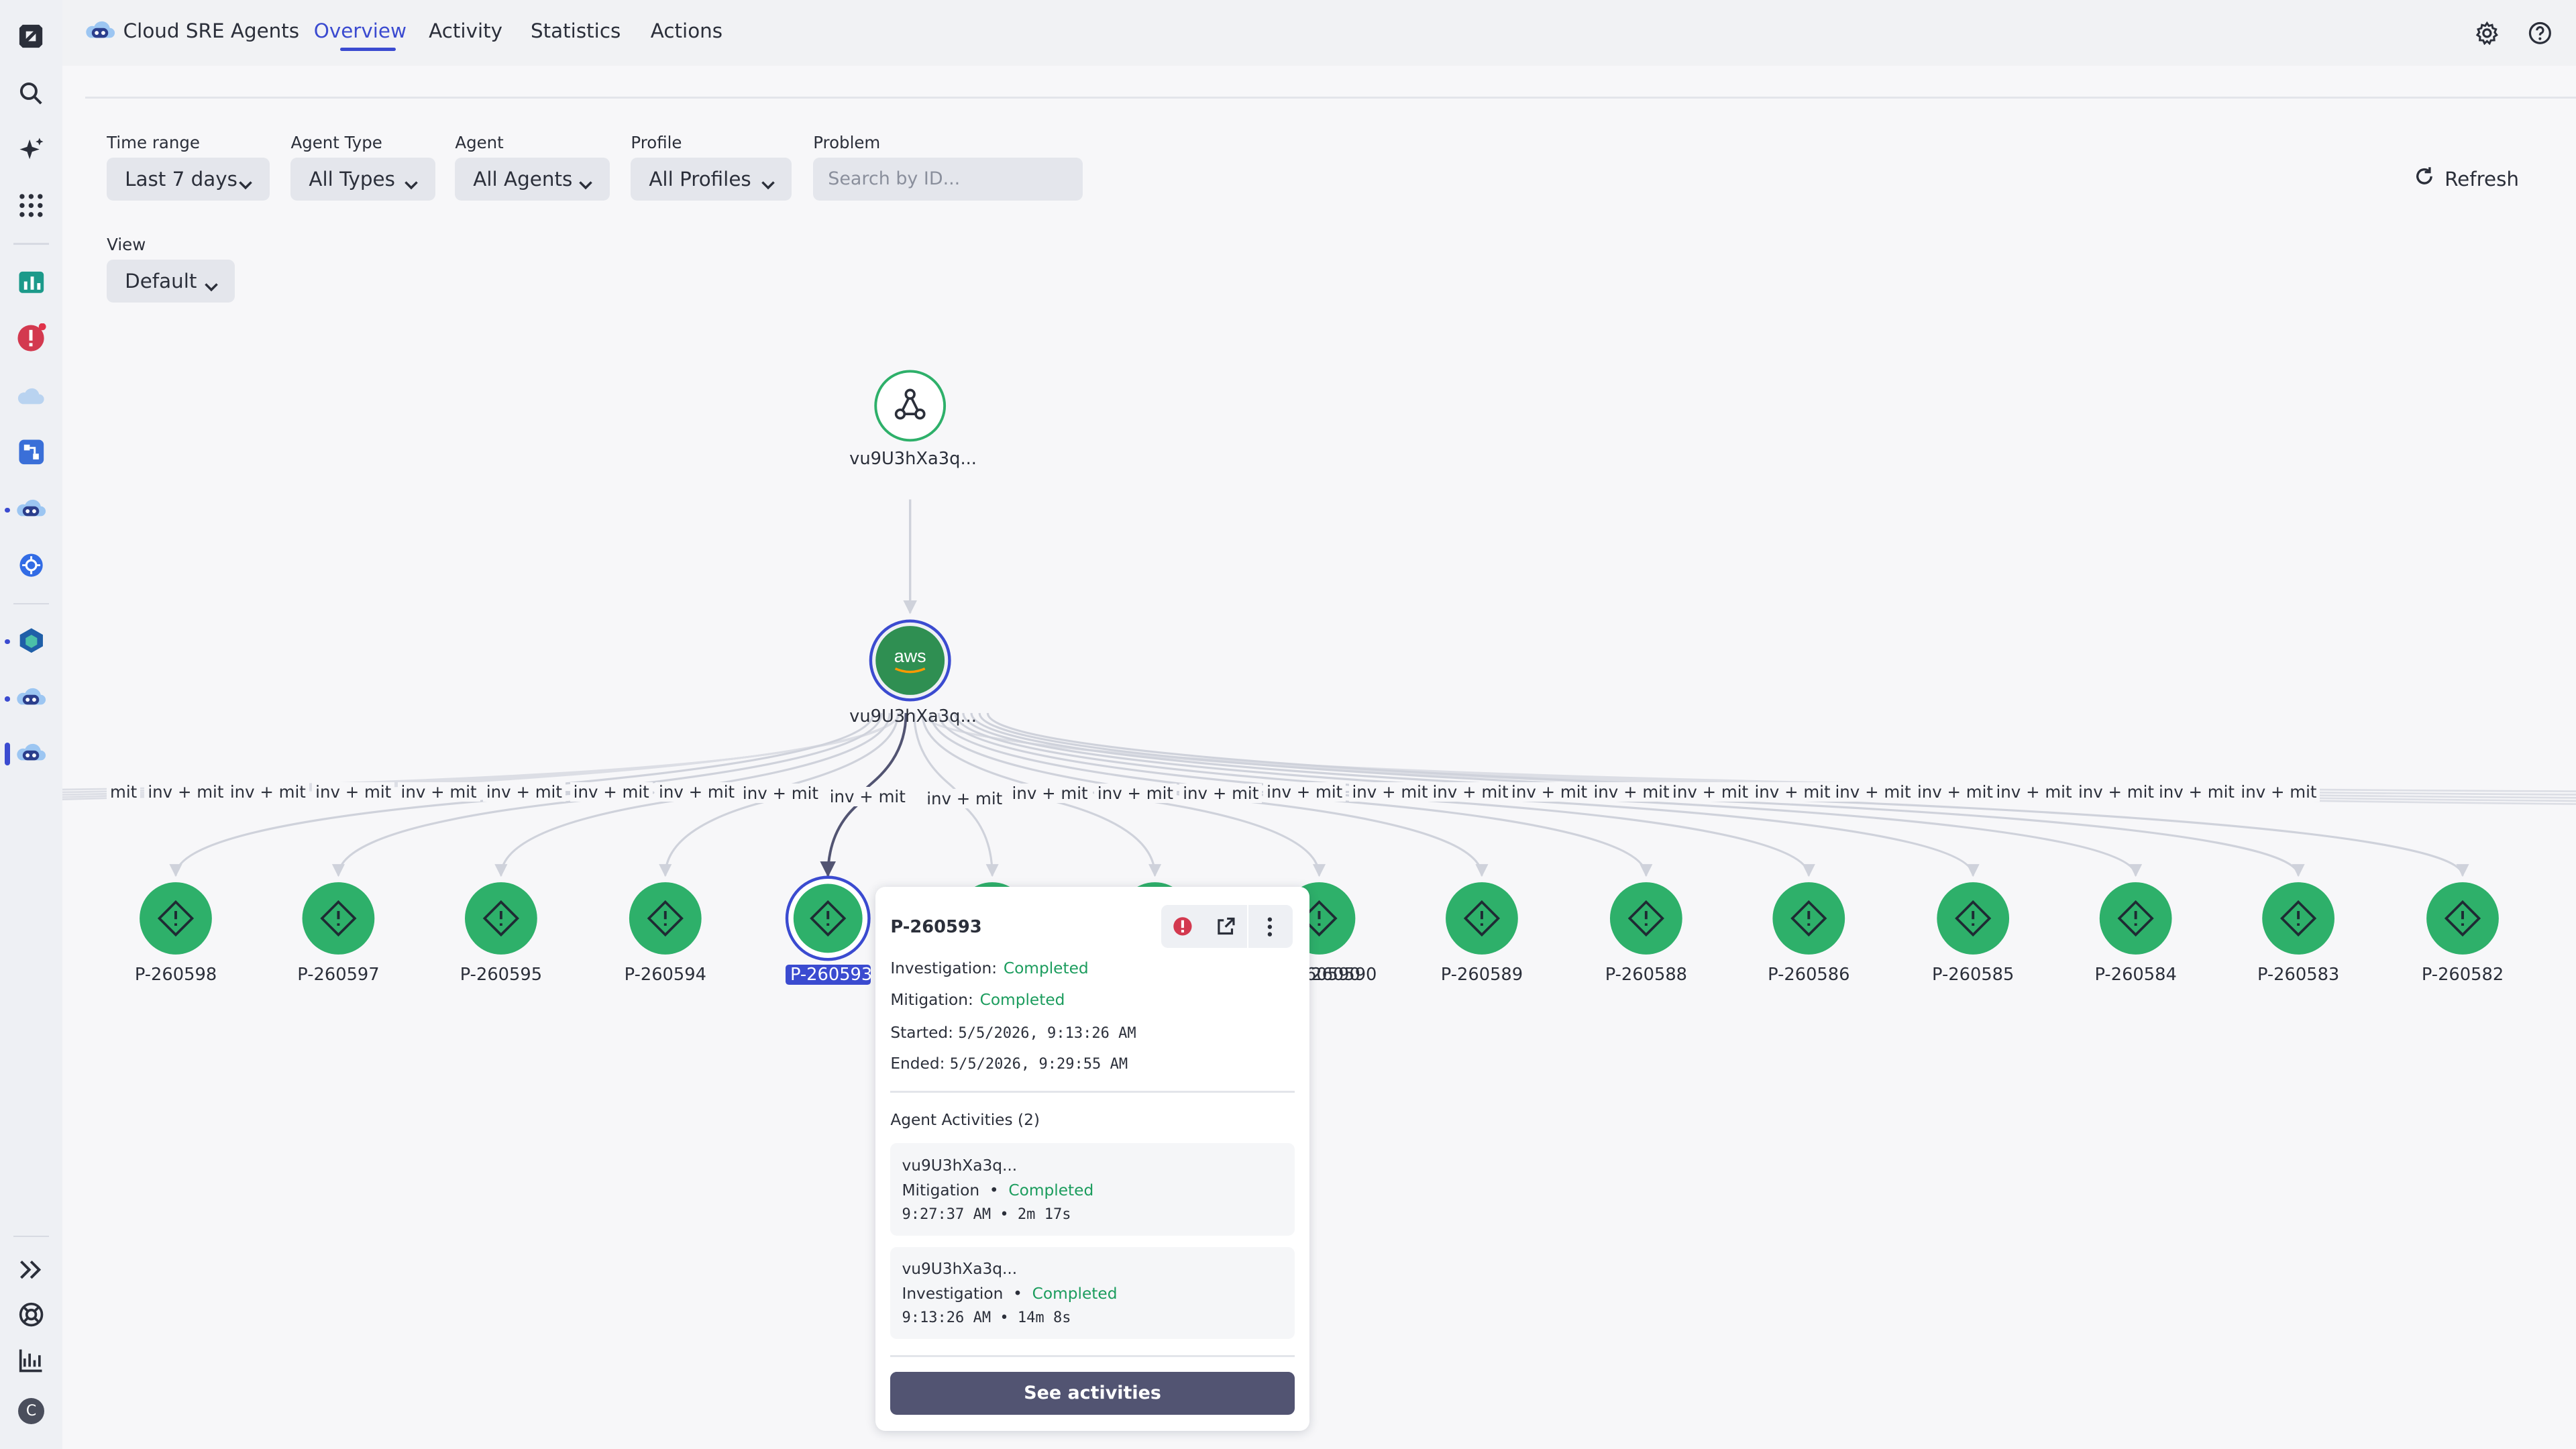 Image resolution: width=2576 pixels, height=1449 pixels. Describe the element at coordinates (31, 396) in the screenshot. I see `cloud-icon` at that location.